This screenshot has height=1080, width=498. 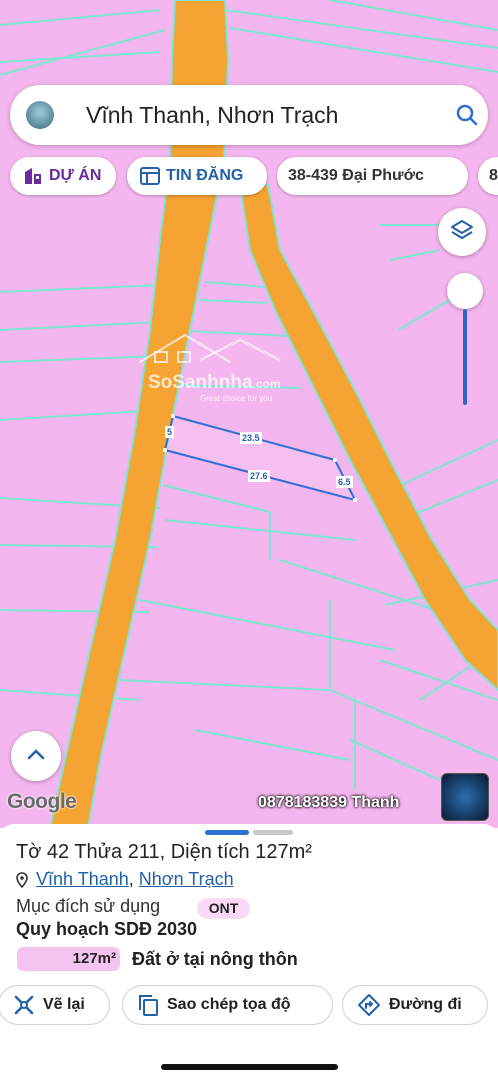 I want to click on location-district-link: Nhơn Trạch, so click(x=186, y=879).